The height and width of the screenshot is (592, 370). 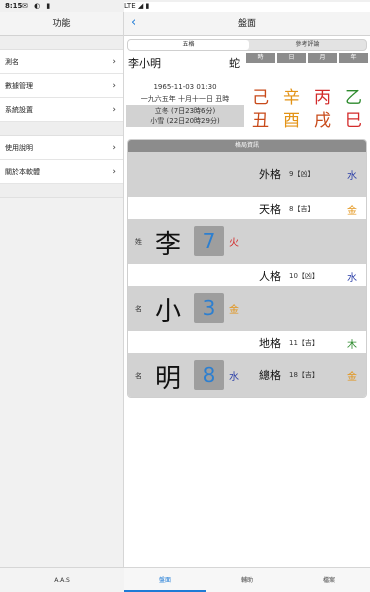 I want to click on sidebar-item-settings: 系統設置 ›, so click(x=61, y=110).